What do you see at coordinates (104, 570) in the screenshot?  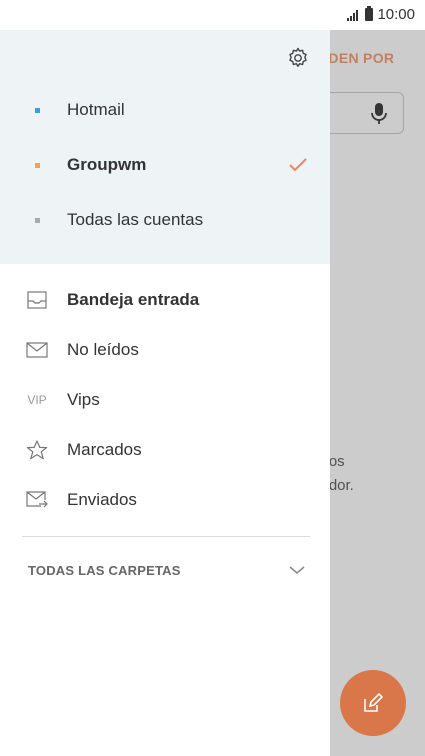 I see `all-folders-header: TODAS LAS CARPETAS` at bounding box center [104, 570].